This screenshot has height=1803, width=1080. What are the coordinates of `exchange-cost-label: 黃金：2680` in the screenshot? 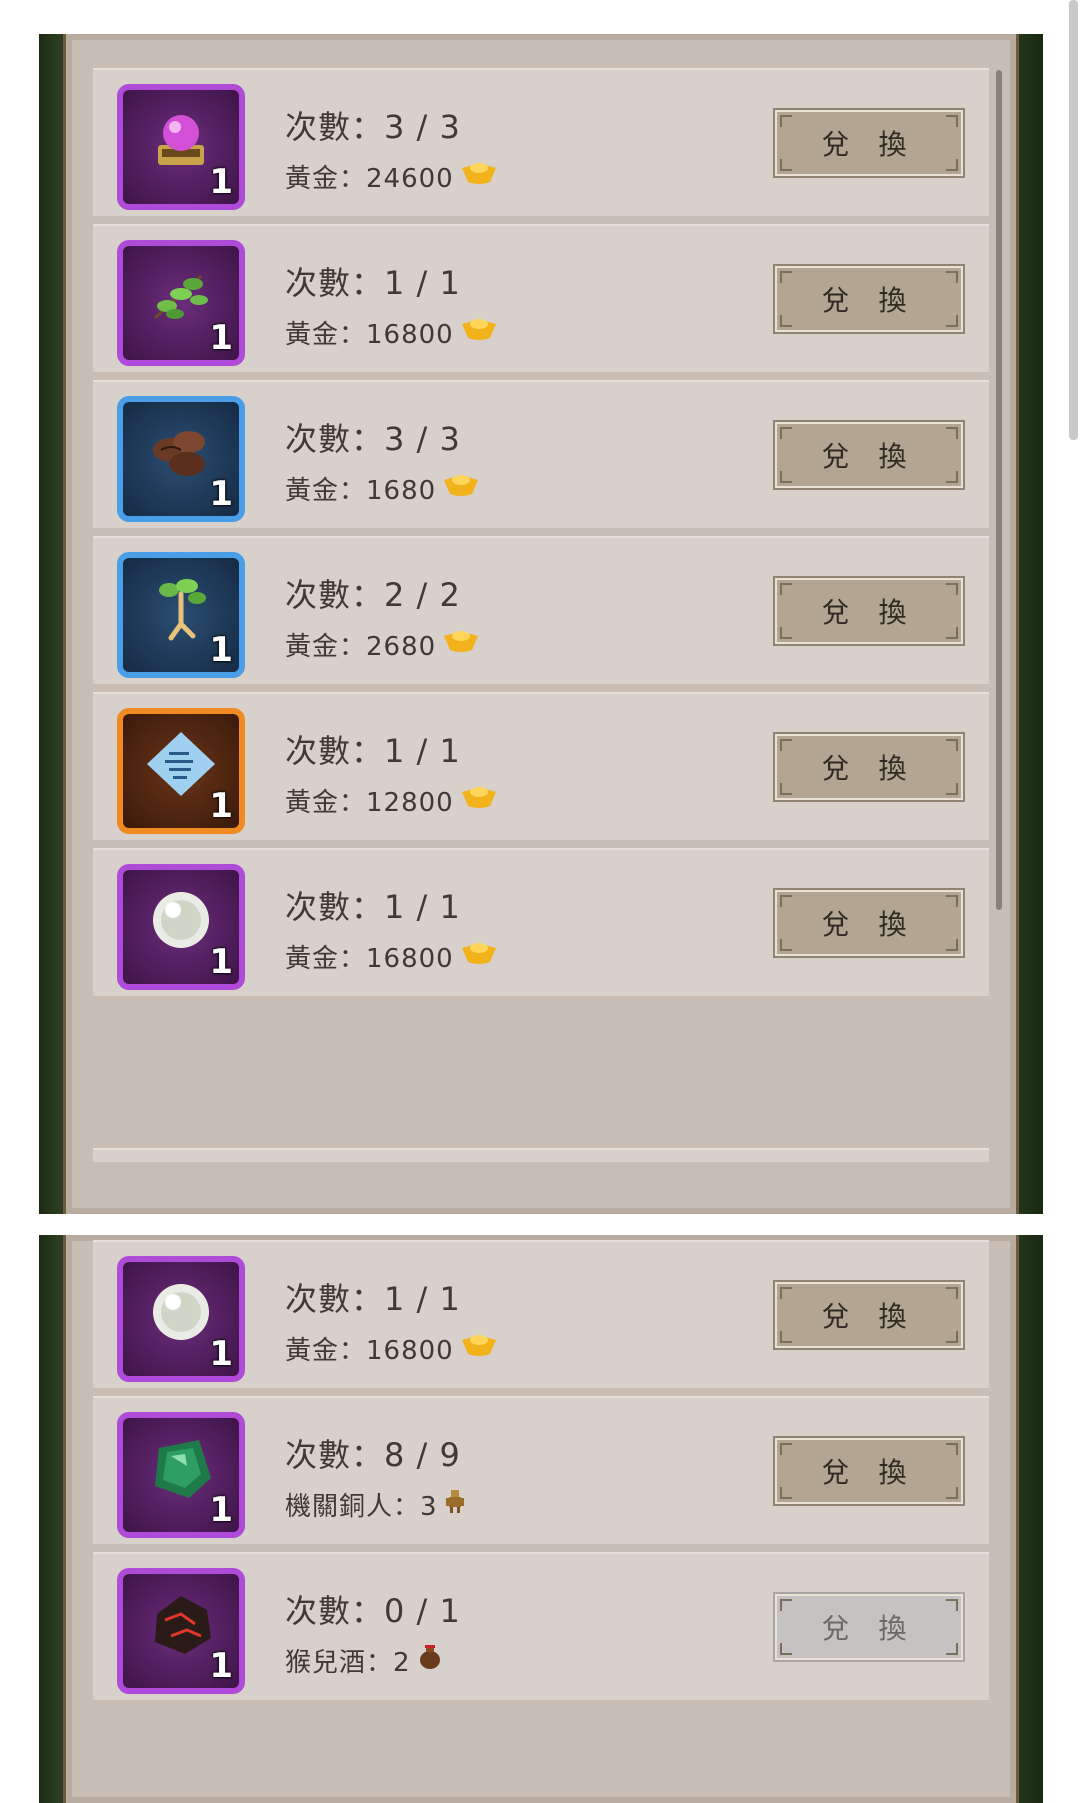 It's located at (361, 647).